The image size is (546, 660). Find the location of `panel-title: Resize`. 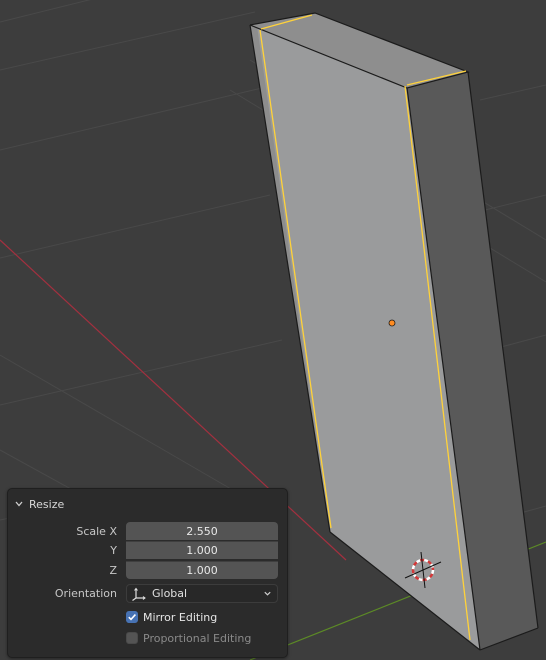

panel-title: Resize is located at coordinates (47, 504).